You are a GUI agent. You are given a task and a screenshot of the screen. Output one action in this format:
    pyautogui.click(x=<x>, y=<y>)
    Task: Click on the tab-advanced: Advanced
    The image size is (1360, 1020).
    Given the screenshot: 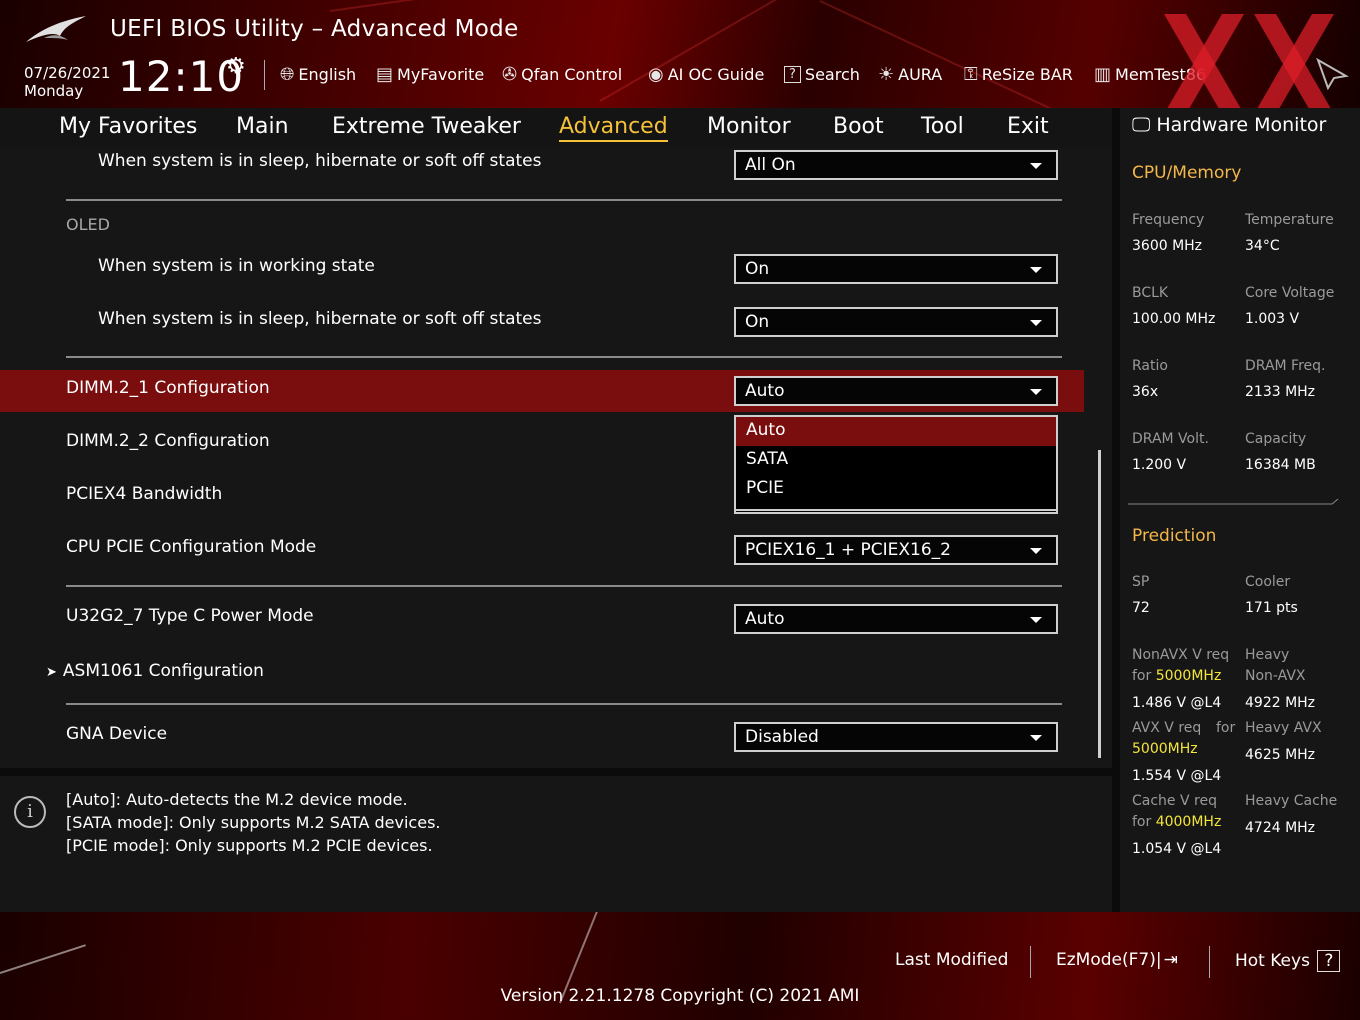 What is the action you would take?
    pyautogui.click(x=613, y=128)
    